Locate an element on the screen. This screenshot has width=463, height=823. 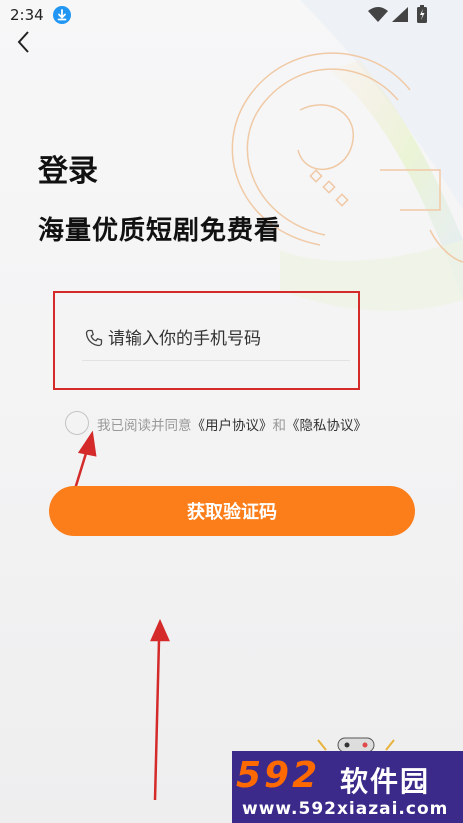
download-icon is located at coordinates (62, 15).